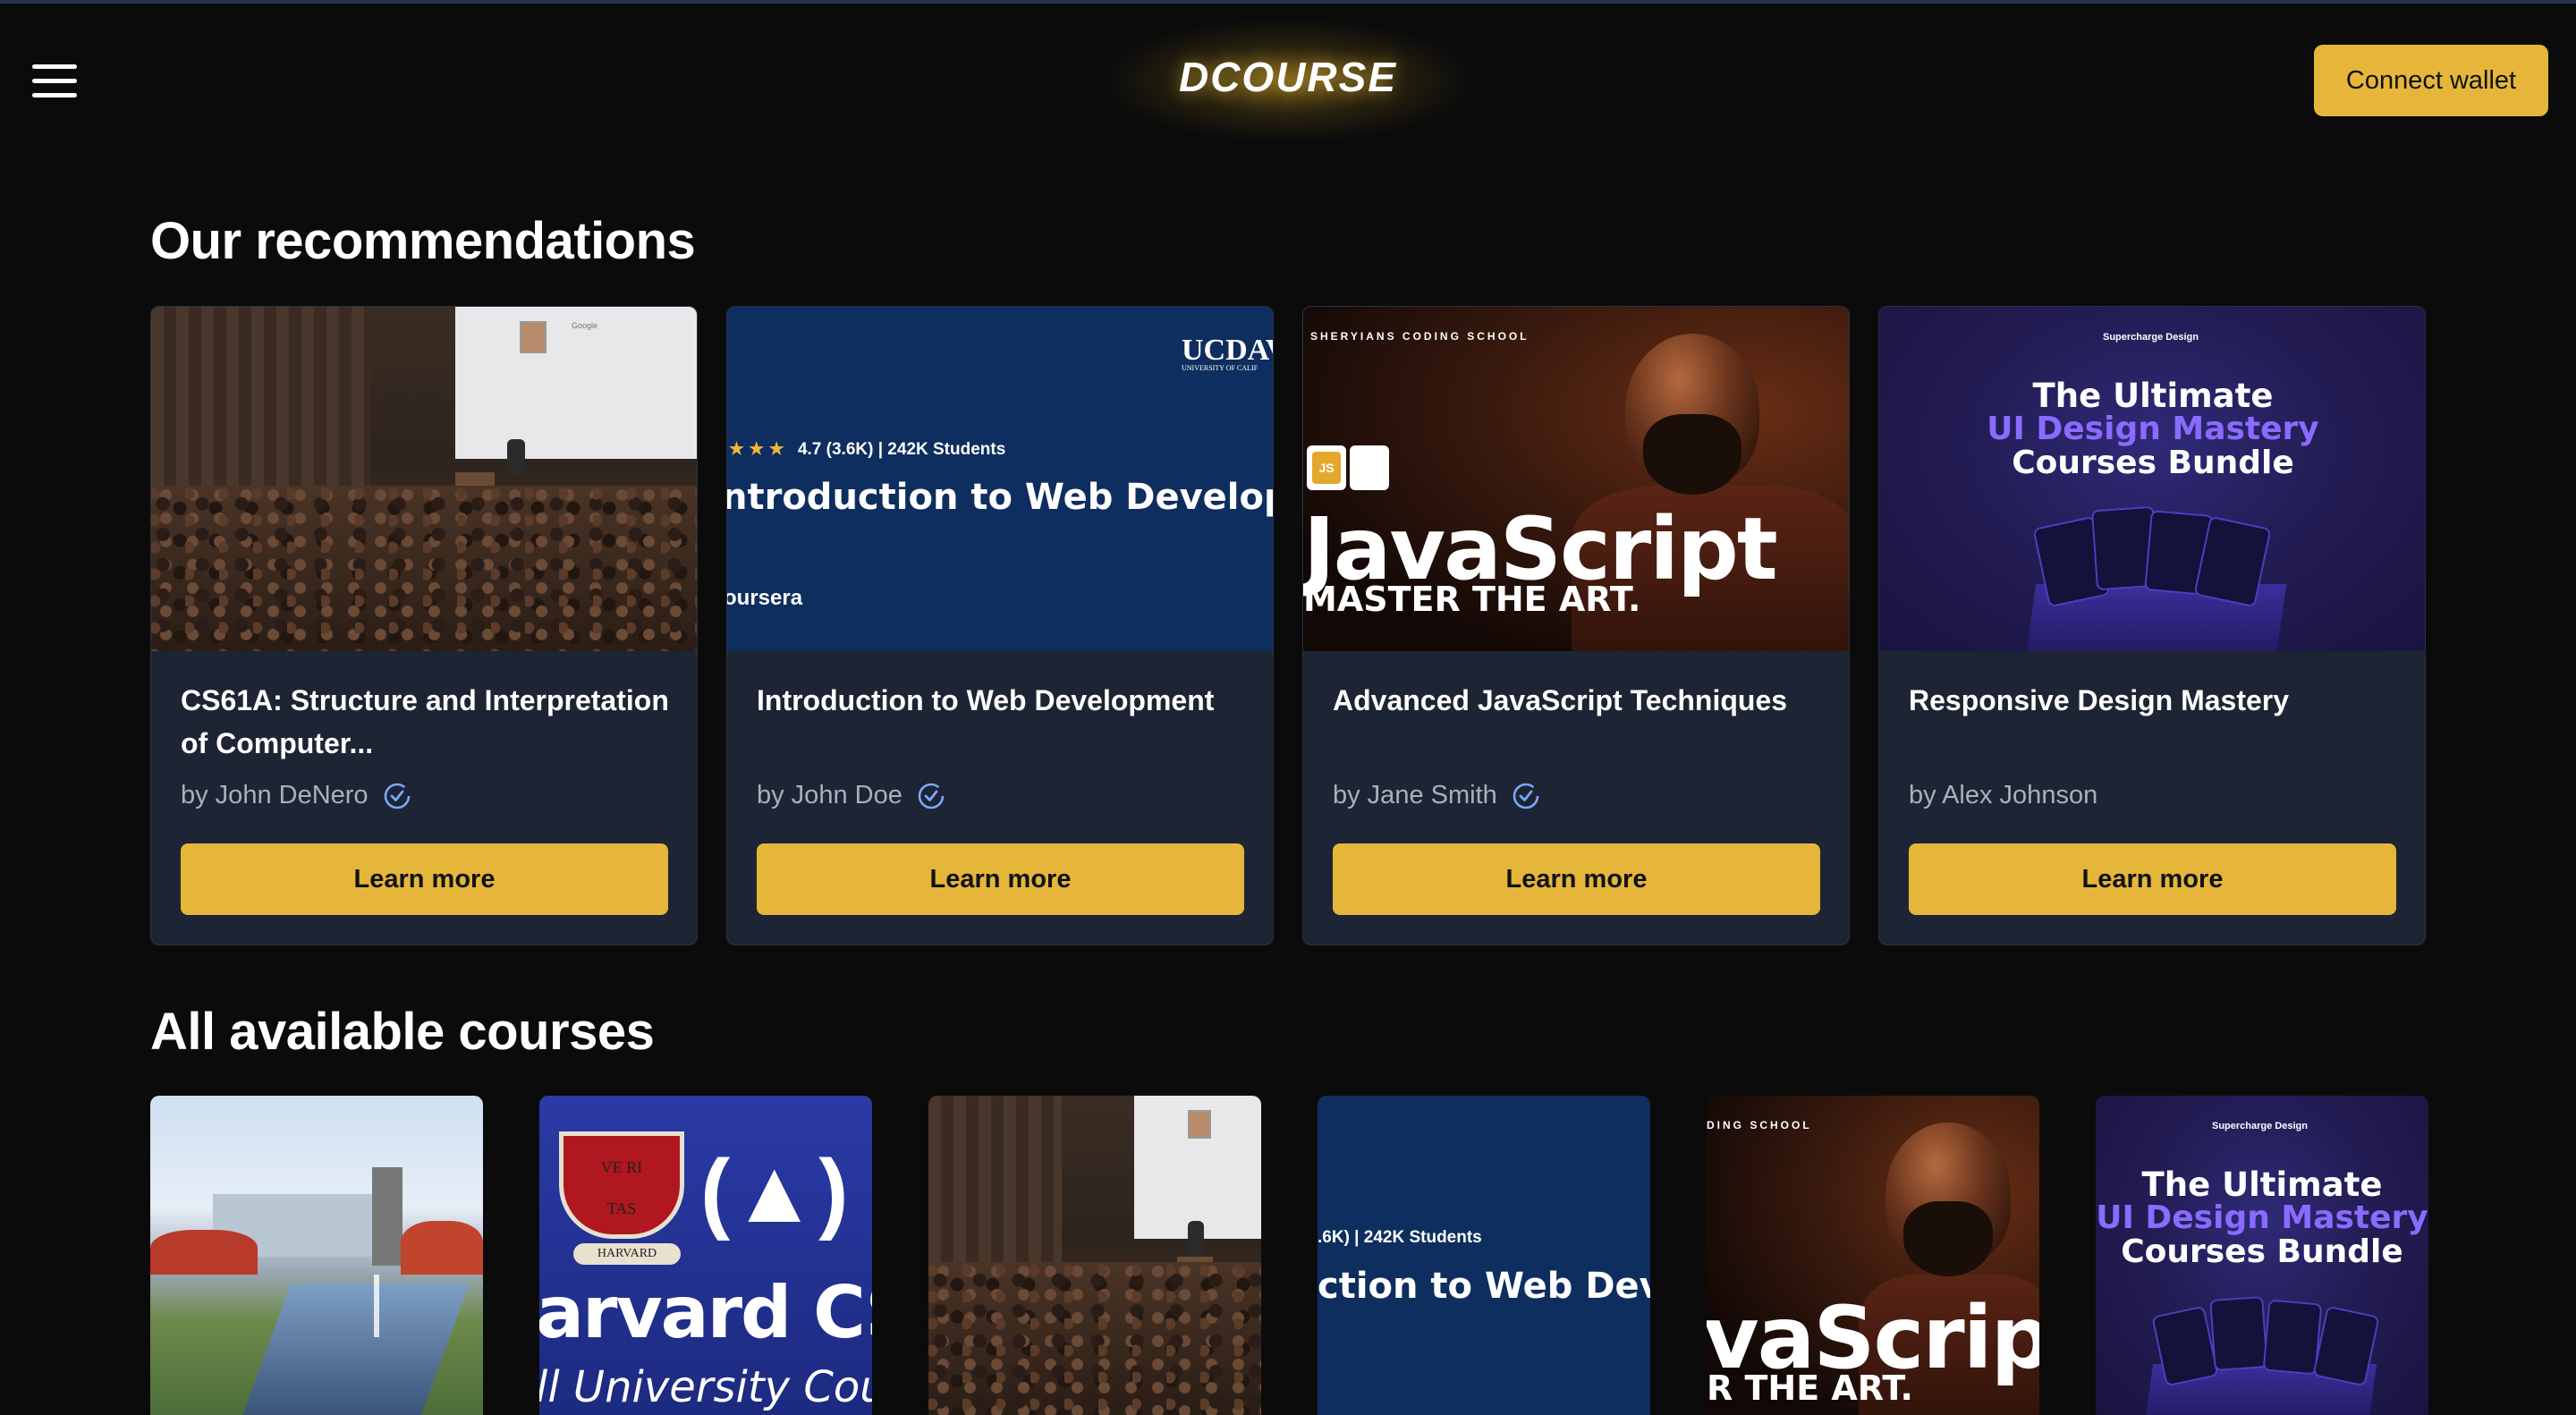 This screenshot has width=2576, height=1415. Describe the element at coordinates (1873, 1255) in the screenshot. I see `course-tile-javascript: DING SCHOOL vaScript R THE ART.` at that location.